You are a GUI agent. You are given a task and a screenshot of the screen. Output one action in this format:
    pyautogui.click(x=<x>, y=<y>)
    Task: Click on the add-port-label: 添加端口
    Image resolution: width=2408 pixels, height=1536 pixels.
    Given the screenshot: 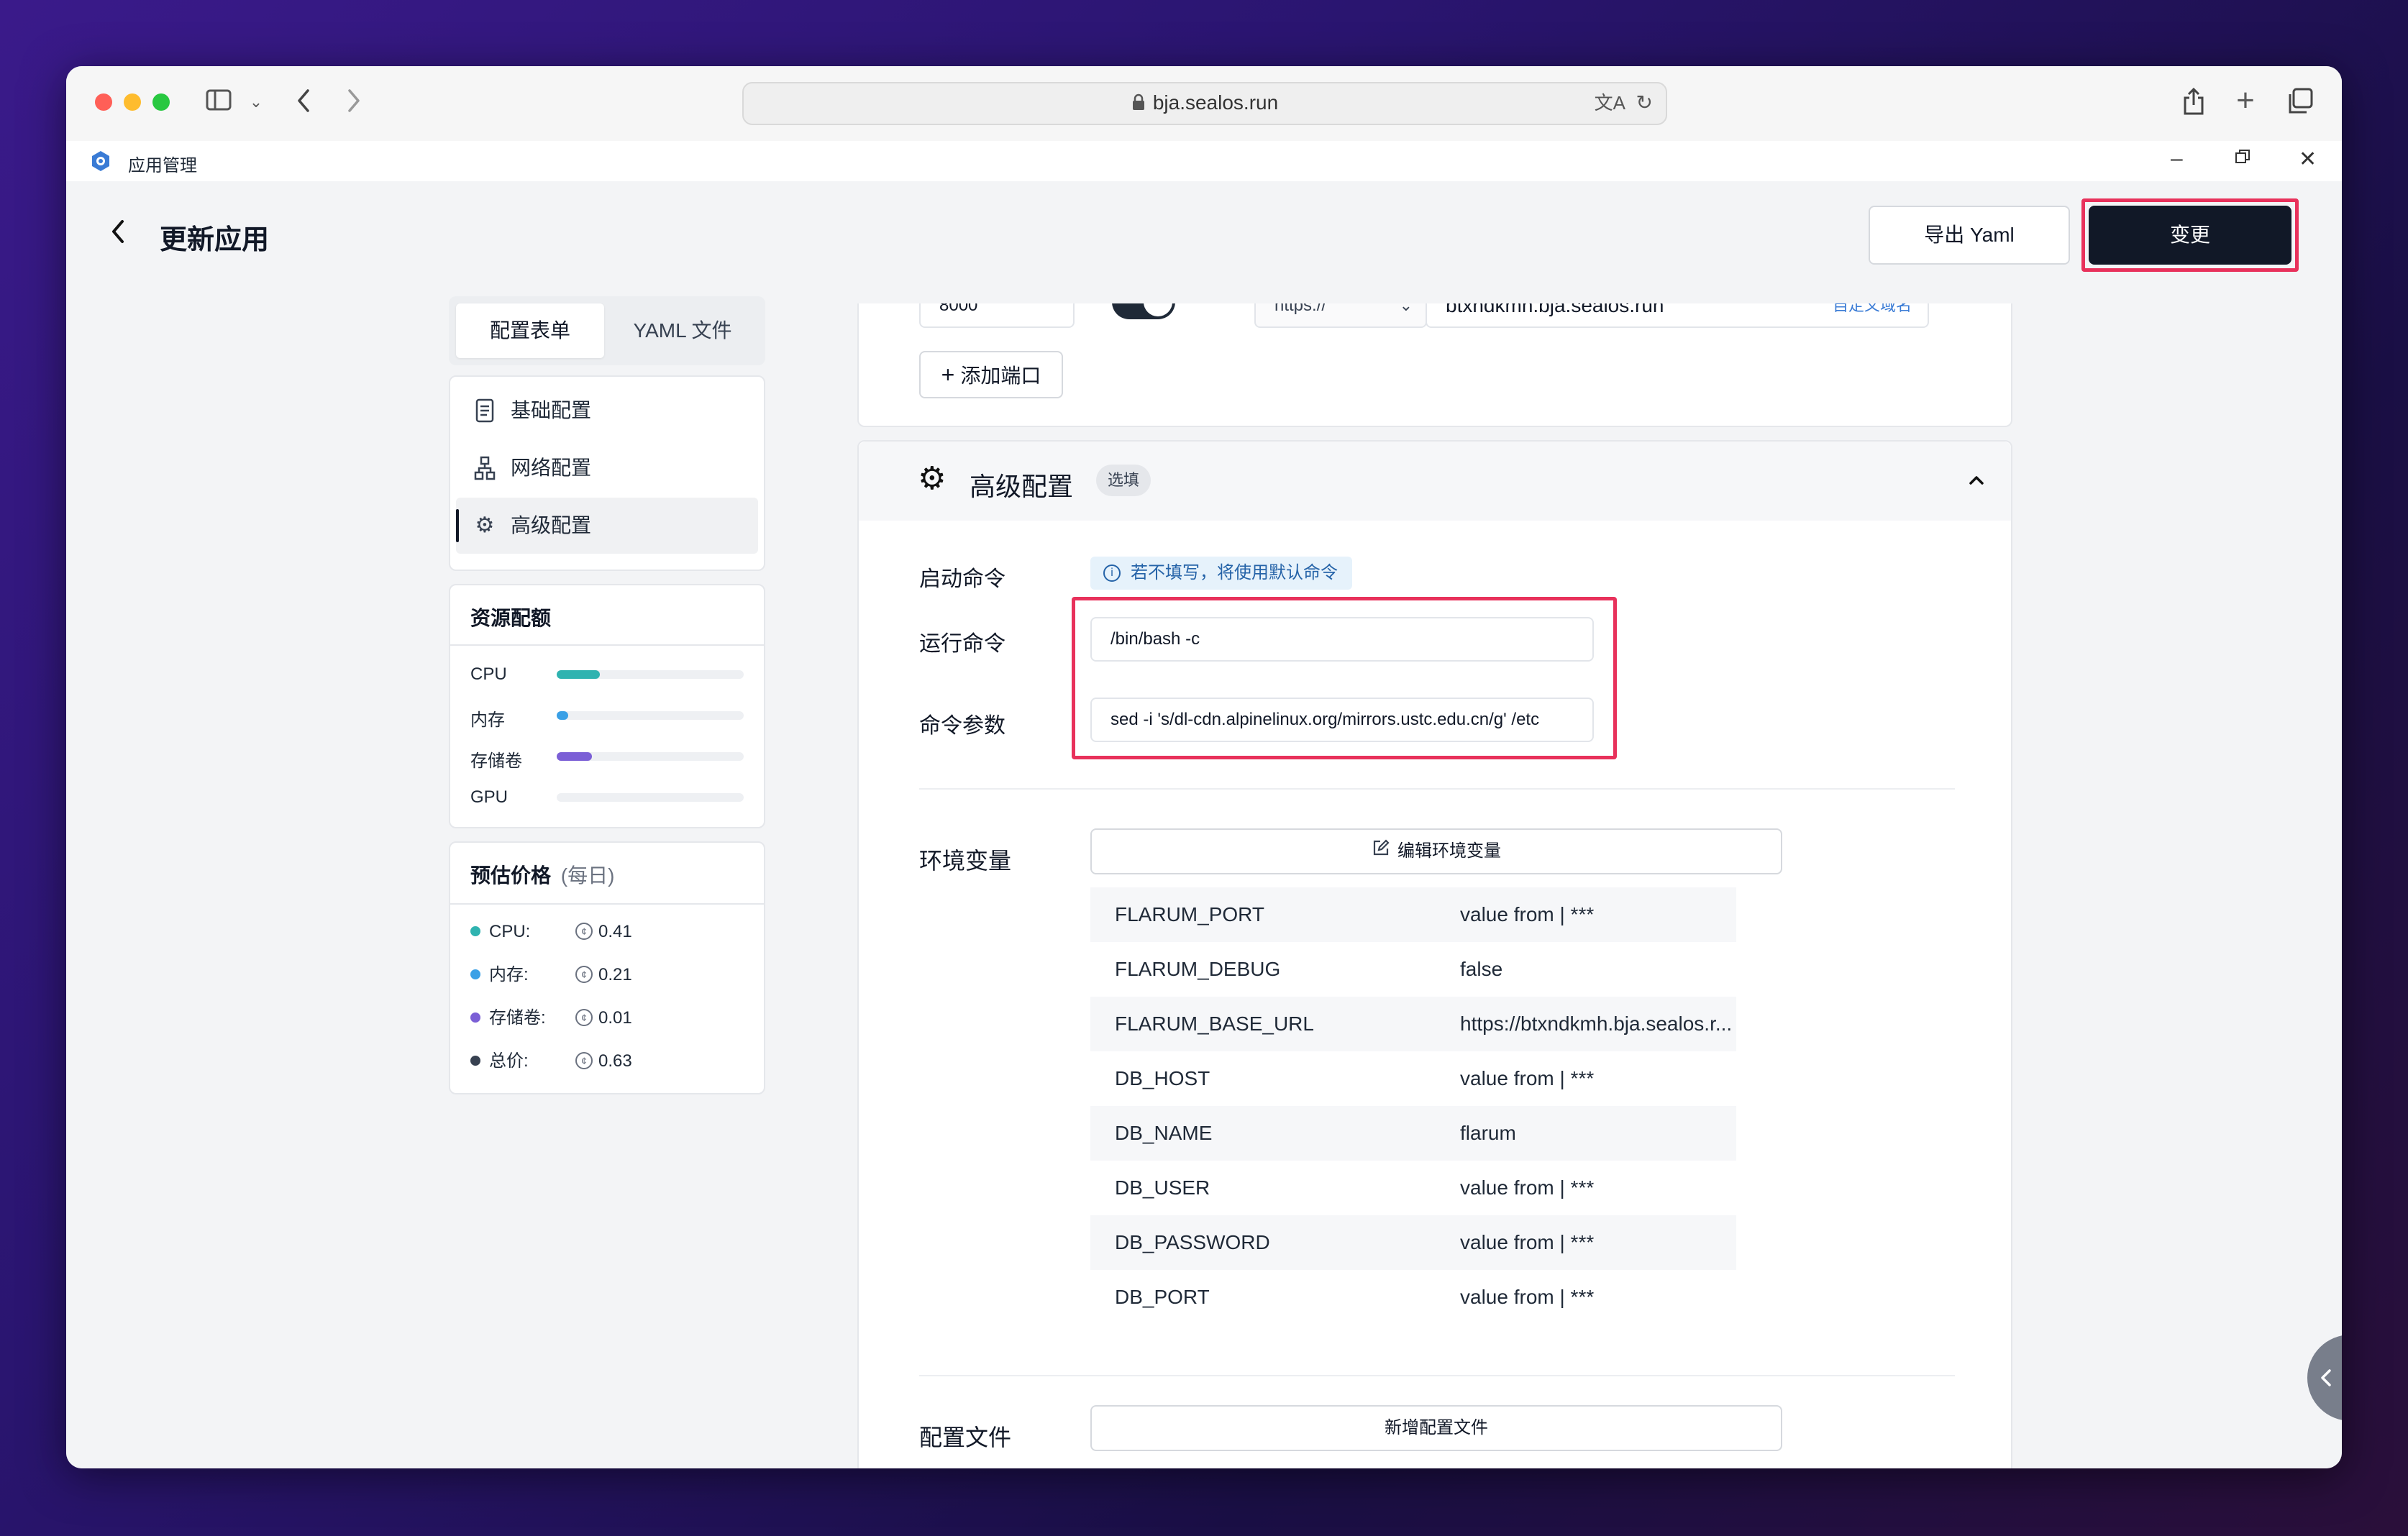 What is the action you would take?
    pyautogui.click(x=1000, y=376)
    